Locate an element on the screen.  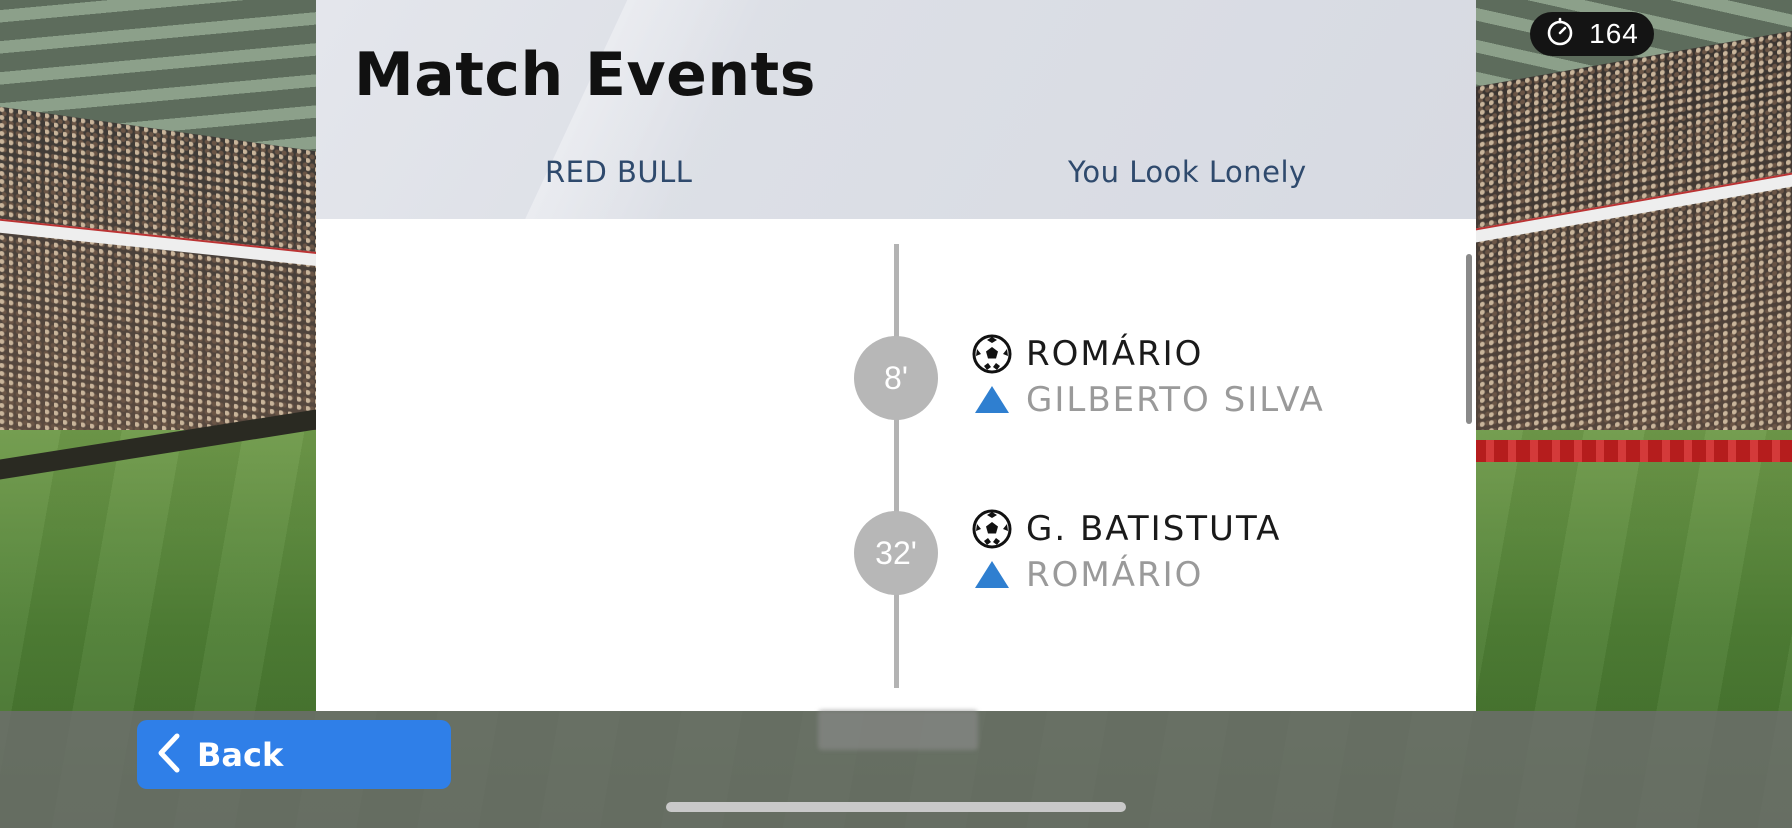
assist-name: GILBERTO SILVA is located at coordinates (1175, 400).